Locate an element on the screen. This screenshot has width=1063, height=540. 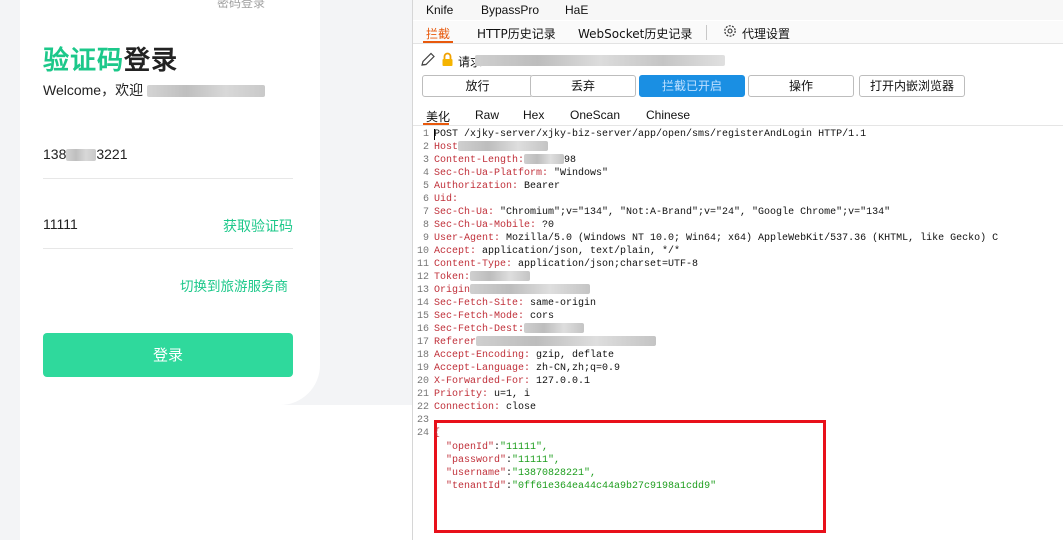
tab-bypasspro: BypassPro is located at coordinates (510, 10).